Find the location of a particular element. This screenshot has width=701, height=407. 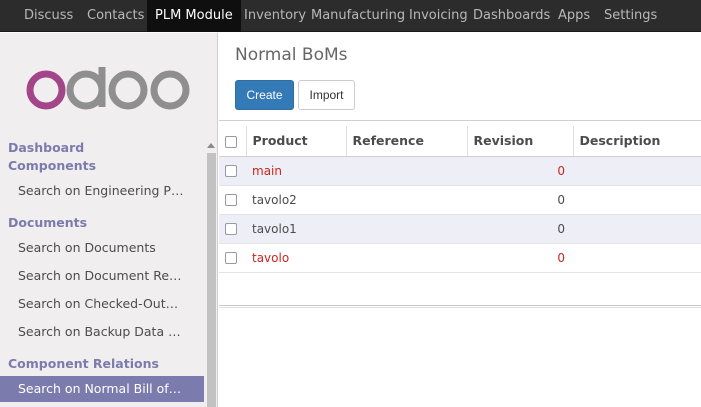

create-button: Create is located at coordinates (264, 95).